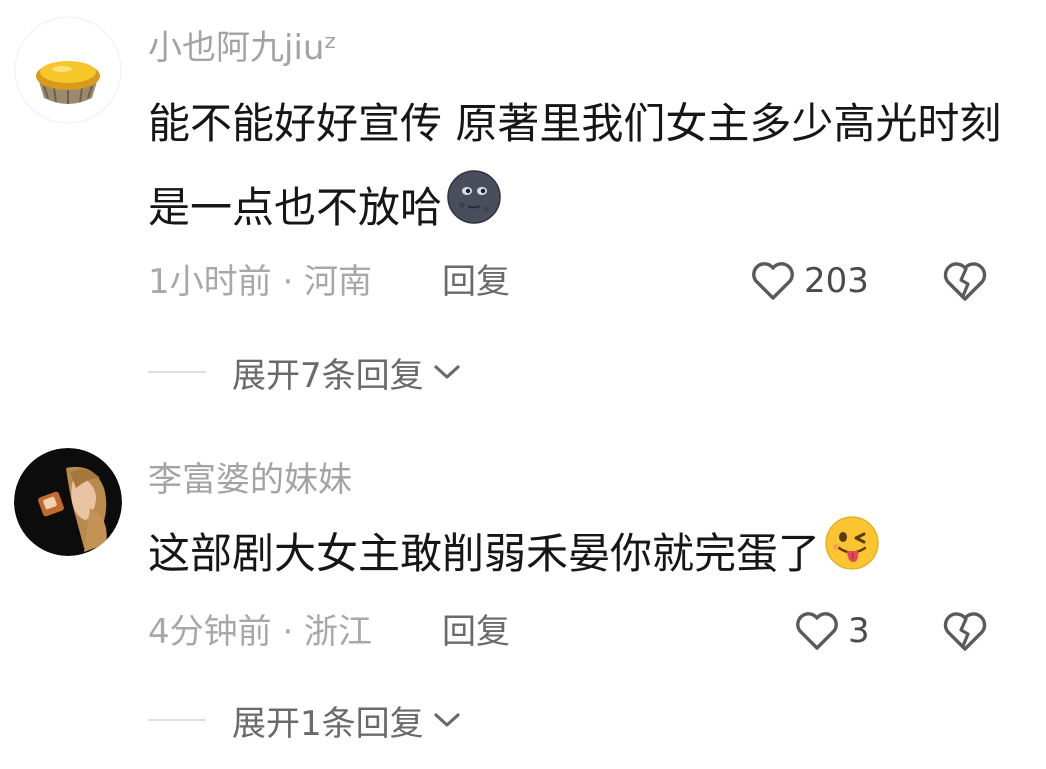 The width and height of the screenshot is (1046, 769). I want to click on comment-text: 这部剧大女主敢削弱禾晏你就完蛋了, so click(578, 555).